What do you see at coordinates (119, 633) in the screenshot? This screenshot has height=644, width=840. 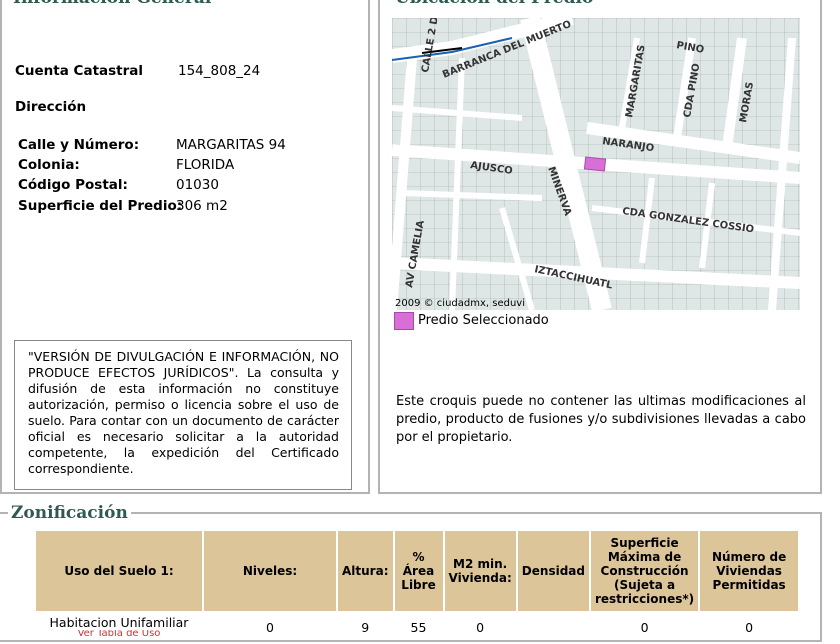 I see `ver-tabla-link: Ver Tabla de Uso` at bounding box center [119, 633].